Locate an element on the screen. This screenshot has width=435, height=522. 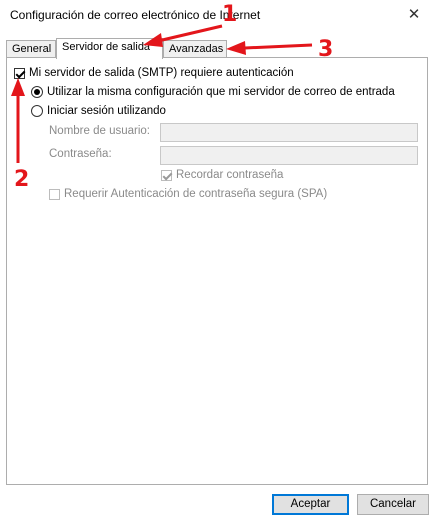
tab-outgoing-server: Servidor de salida is located at coordinates (109, 48).